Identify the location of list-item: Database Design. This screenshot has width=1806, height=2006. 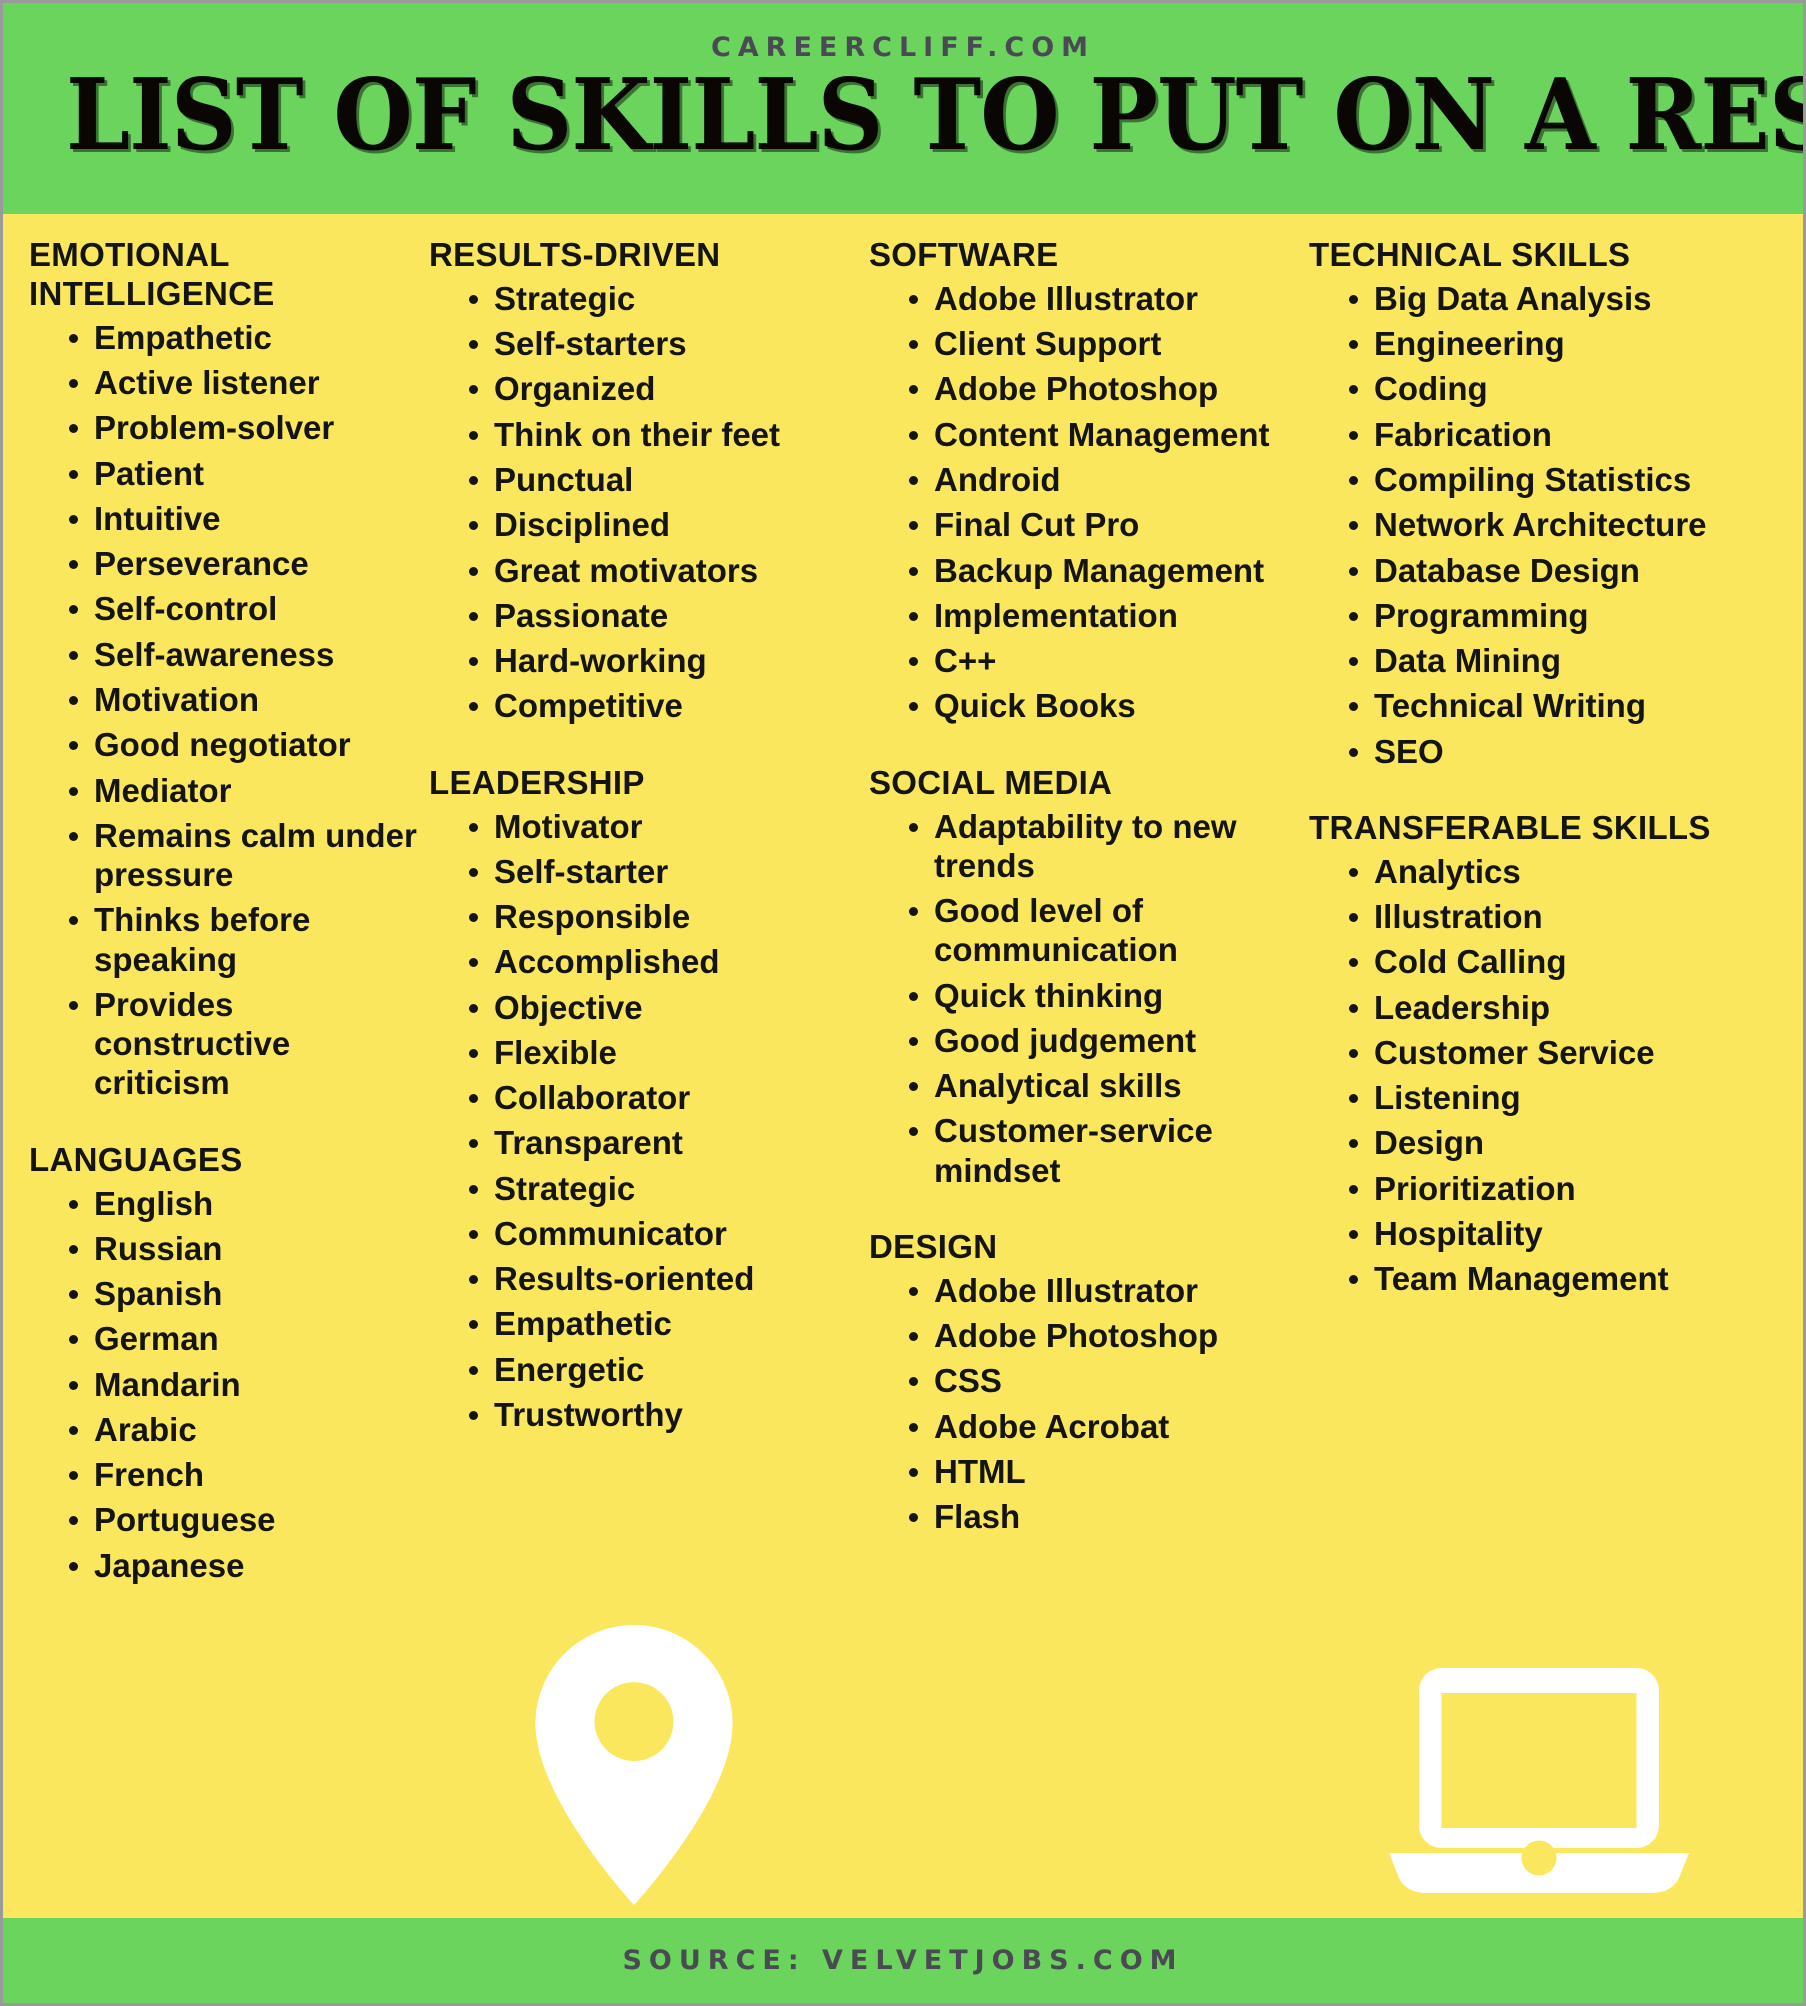
(1553, 570).